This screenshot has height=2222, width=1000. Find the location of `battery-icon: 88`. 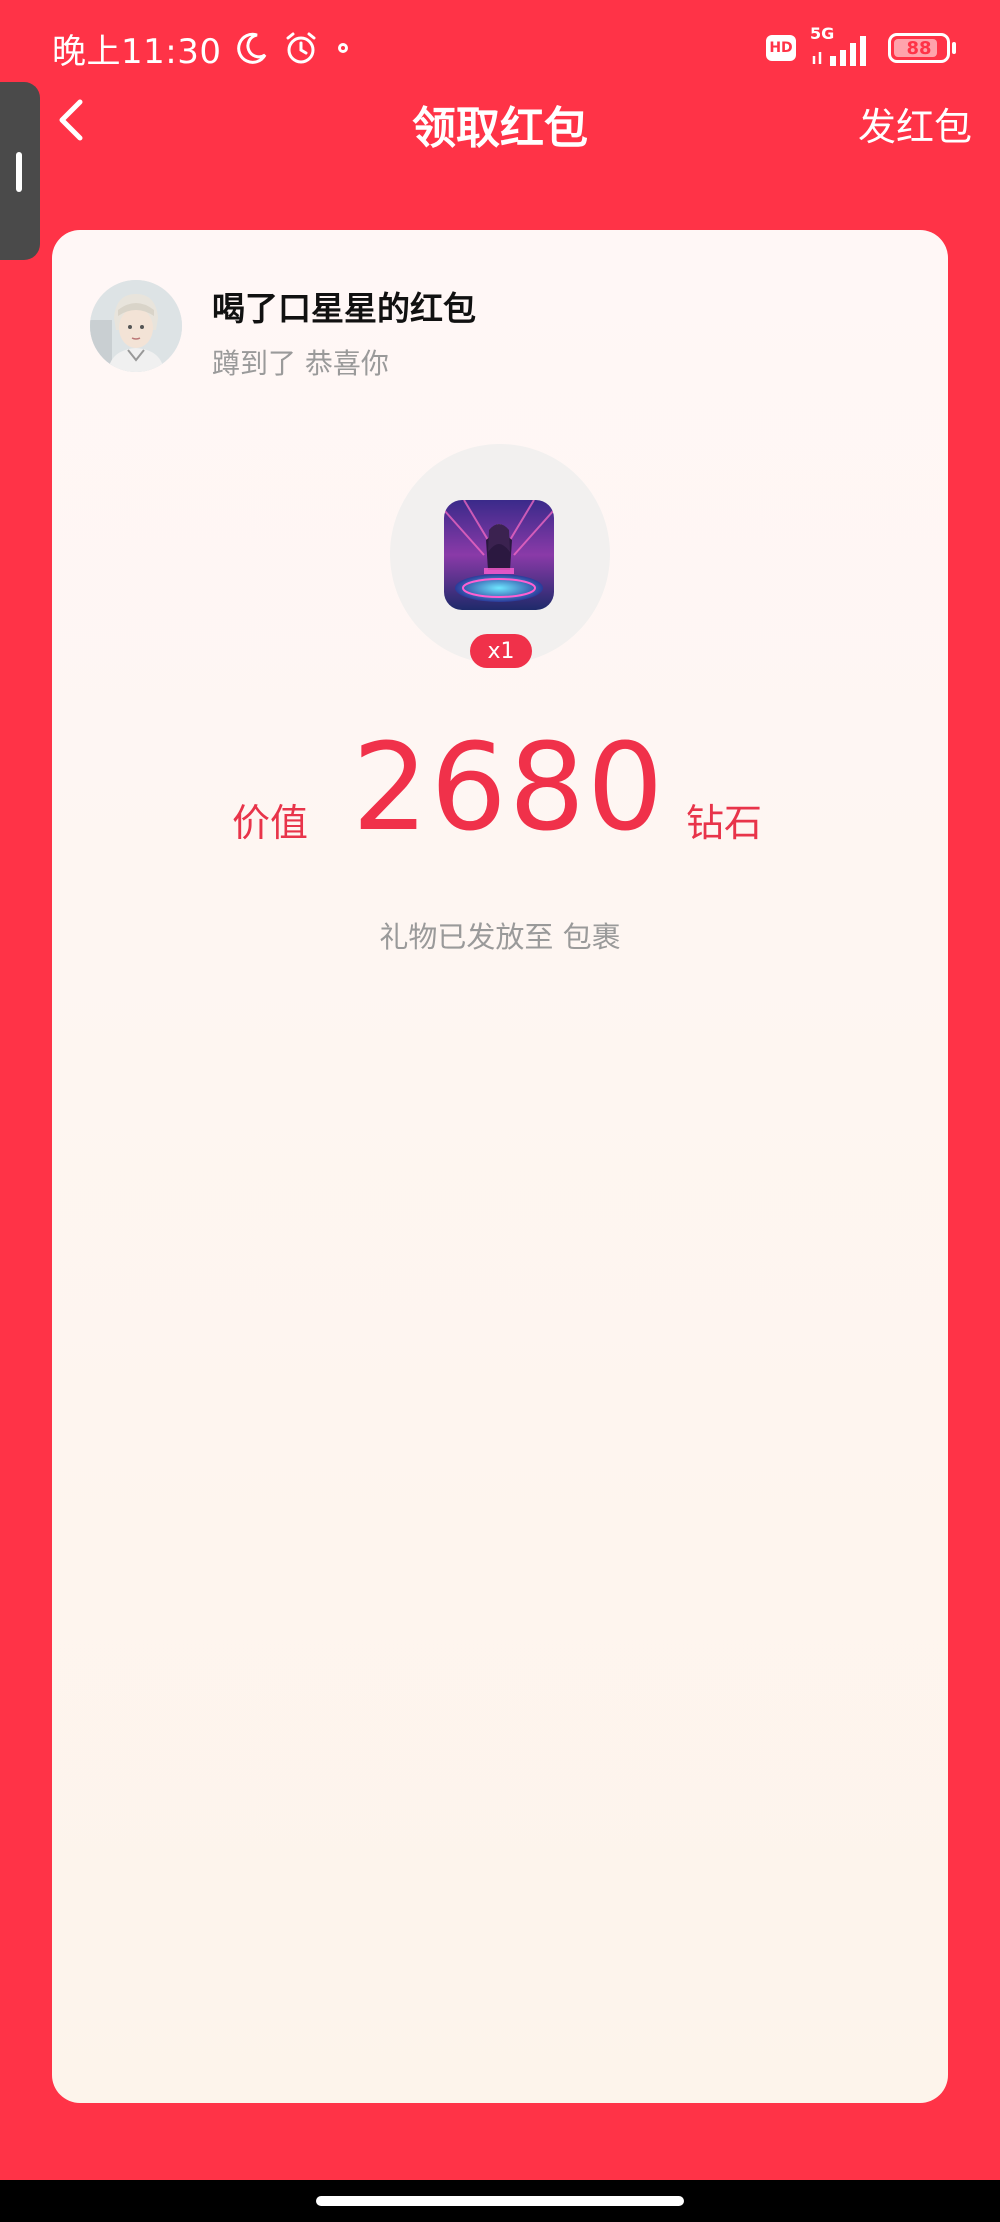

battery-icon: 88 is located at coordinates (922, 48).